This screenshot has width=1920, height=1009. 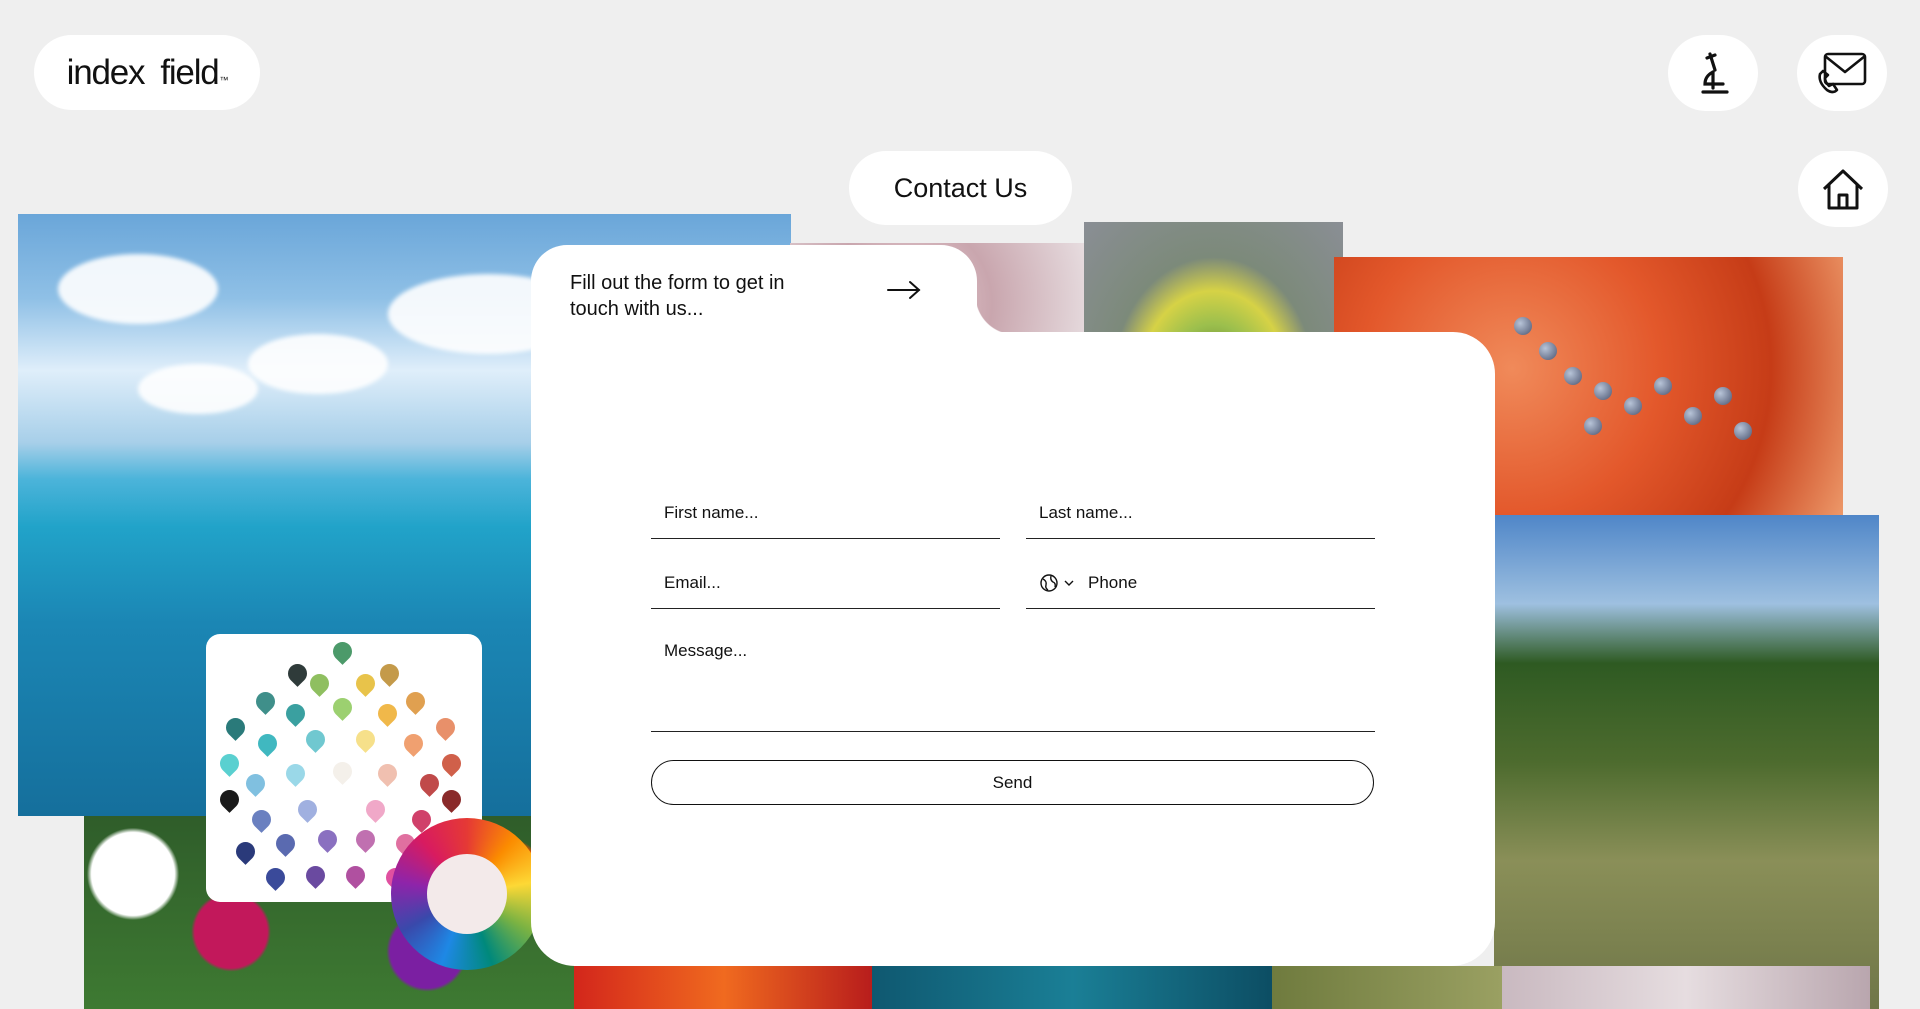 I want to click on message-field, so click(x=1013, y=680).